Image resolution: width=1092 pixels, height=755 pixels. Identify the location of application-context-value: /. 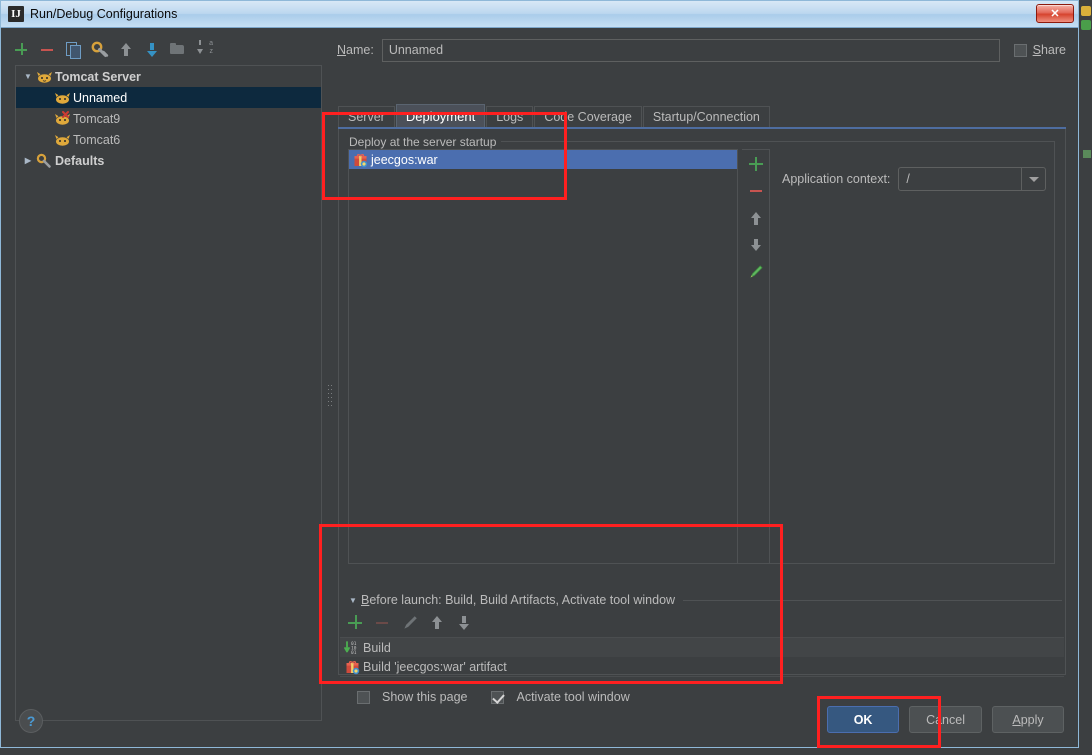
(908, 179).